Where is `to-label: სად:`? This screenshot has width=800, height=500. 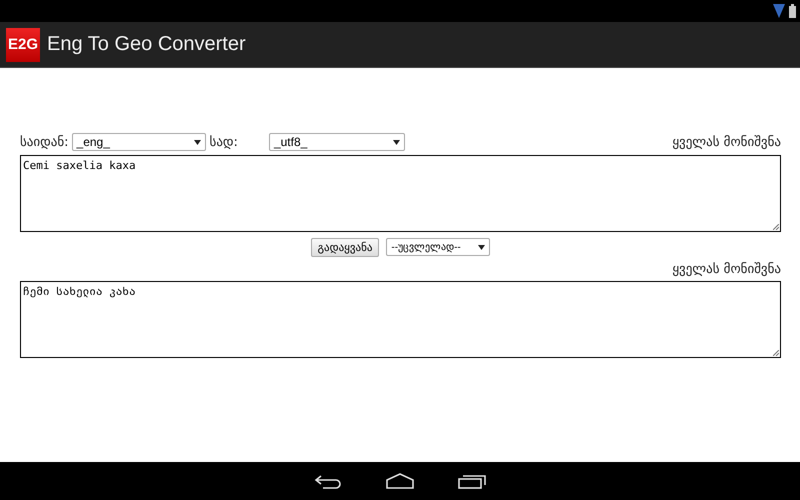 to-label: სად: is located at coordinates (224, 142).